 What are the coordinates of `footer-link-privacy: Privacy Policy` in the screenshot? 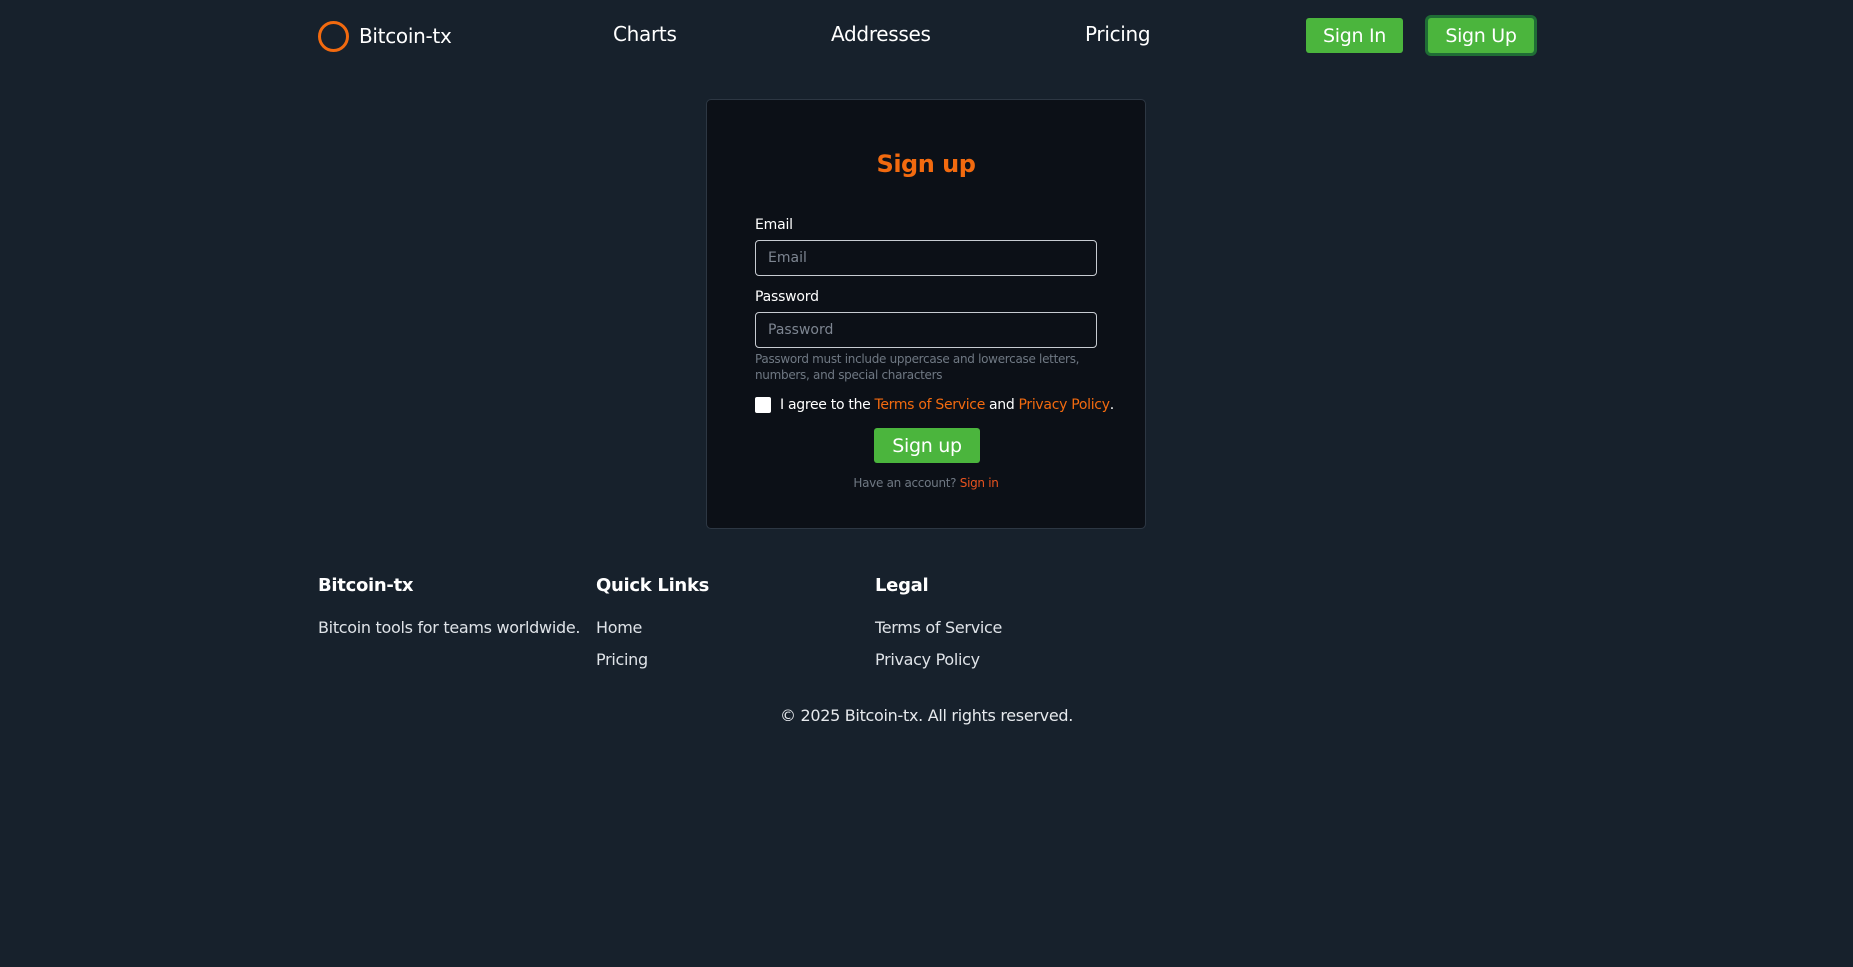 It's located at (927, 659).